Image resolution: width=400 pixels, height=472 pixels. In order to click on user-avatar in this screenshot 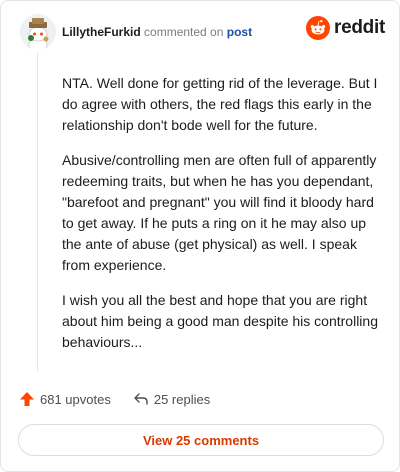, I will do `click(38, 32)`.